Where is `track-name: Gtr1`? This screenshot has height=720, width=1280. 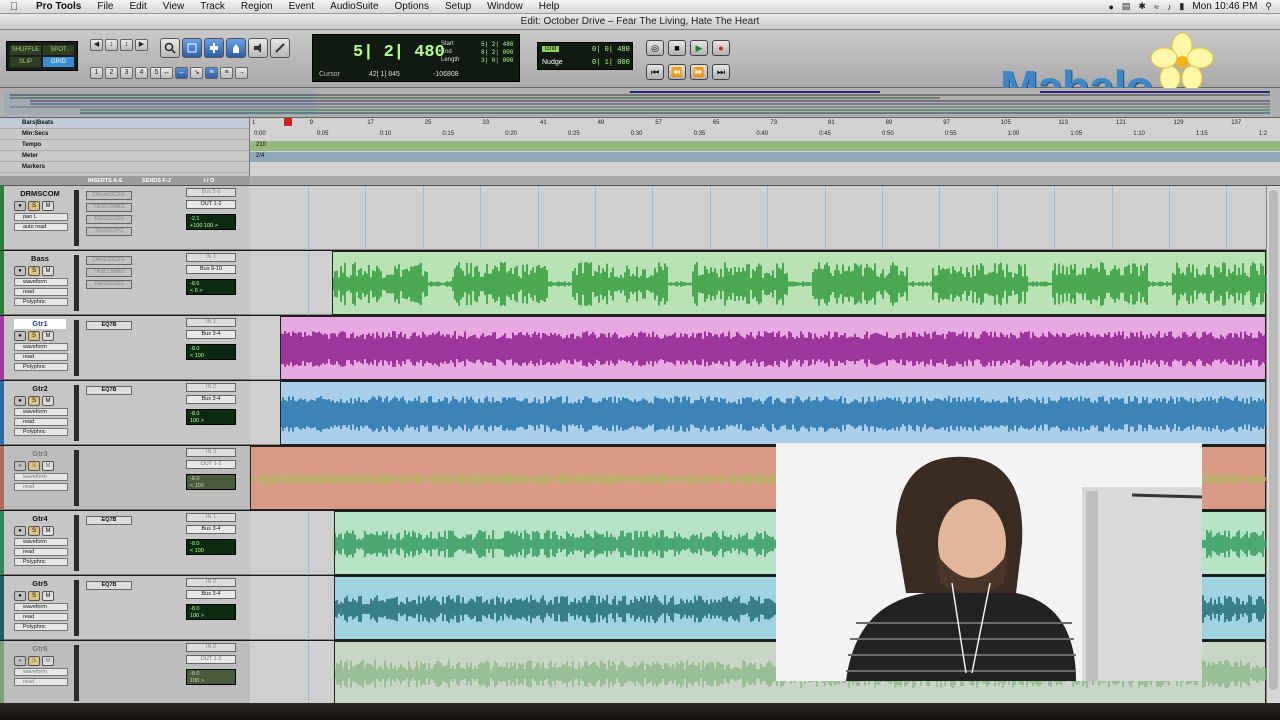 track-name: Gtr1 is located at coordinates (40, 324).